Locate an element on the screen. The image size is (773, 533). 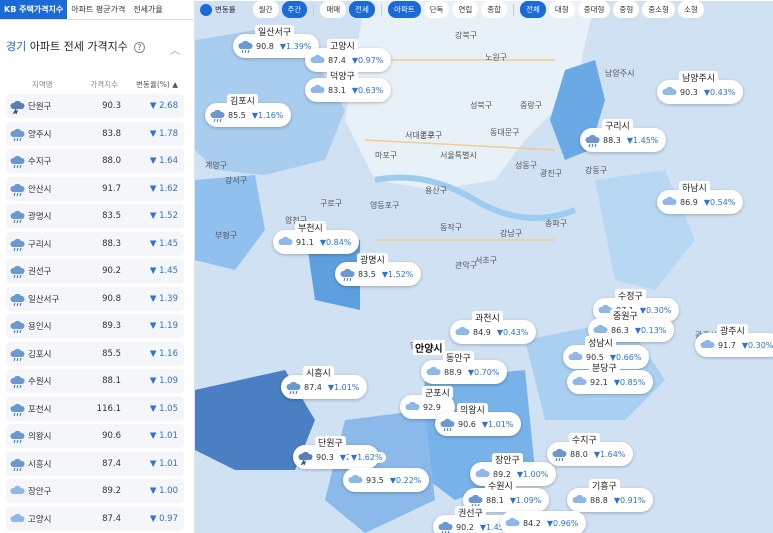
region-marker: 수지구 88.0 ▼1.64% is located at coordinates (590, 449).